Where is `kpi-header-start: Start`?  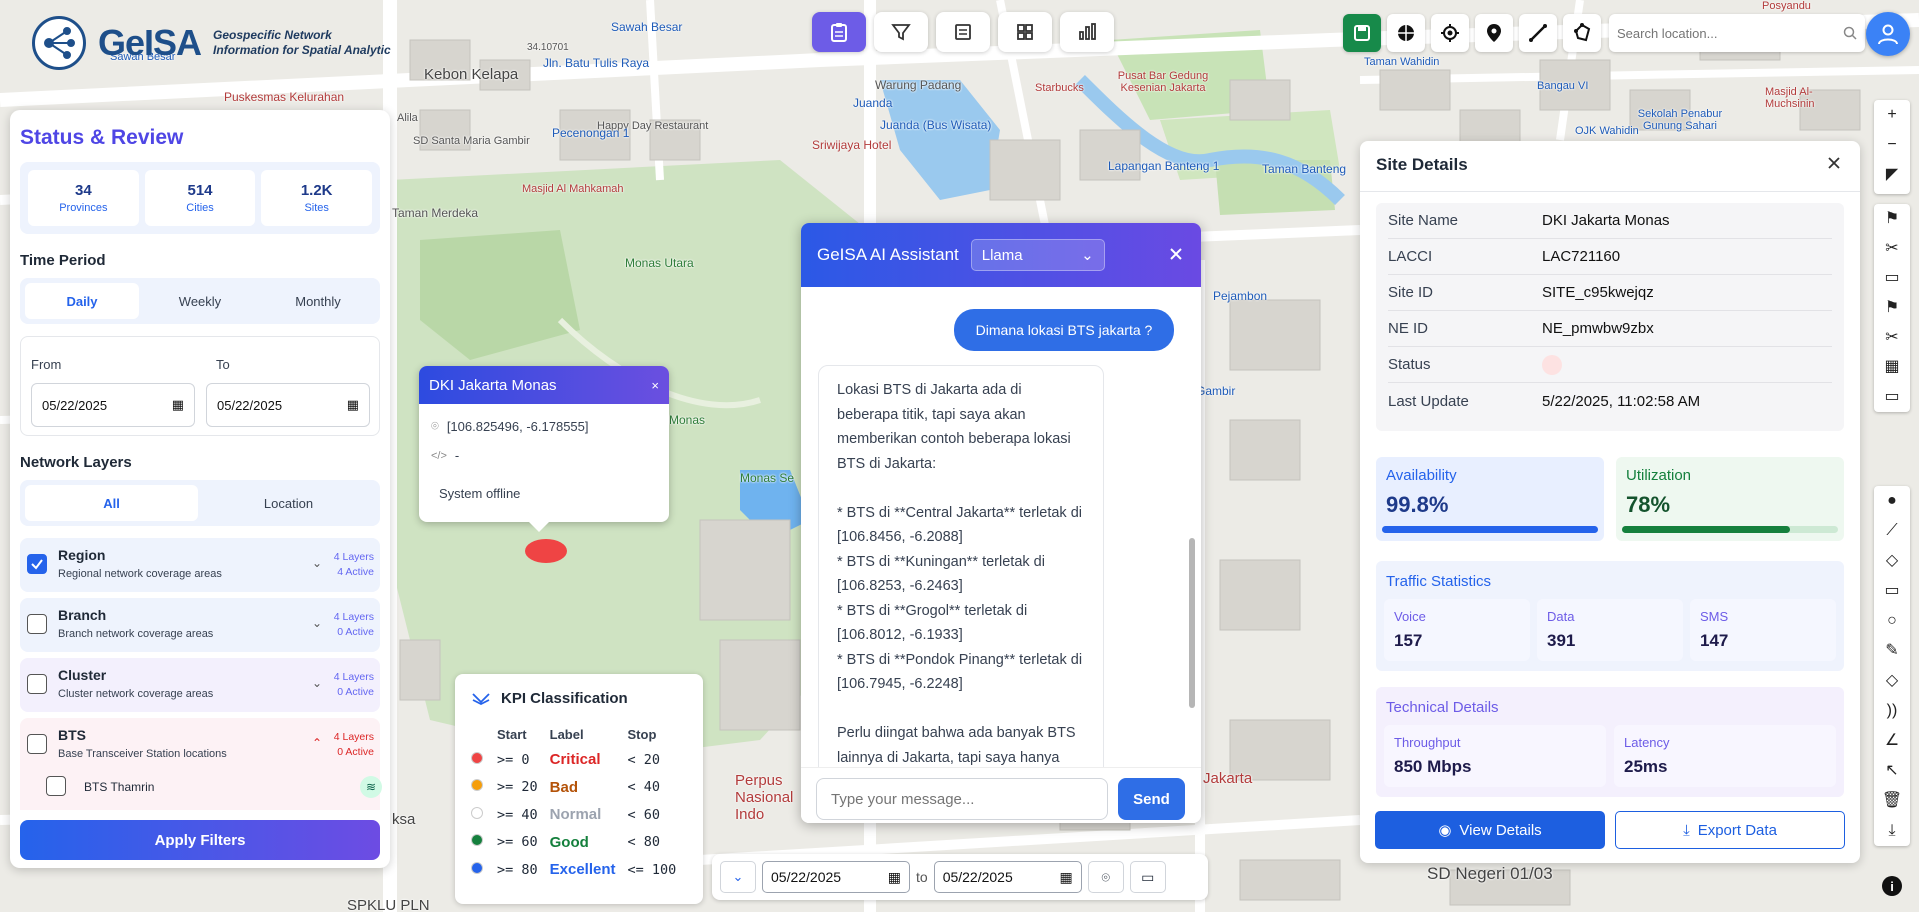 kpi-header-start: Start is located at coordinates (512, 734).